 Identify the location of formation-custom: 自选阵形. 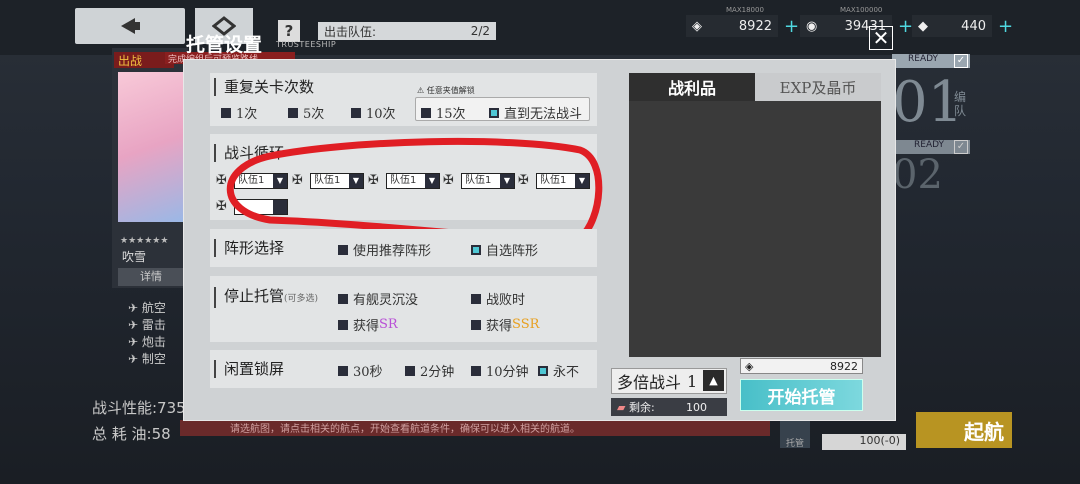
(504, 249).